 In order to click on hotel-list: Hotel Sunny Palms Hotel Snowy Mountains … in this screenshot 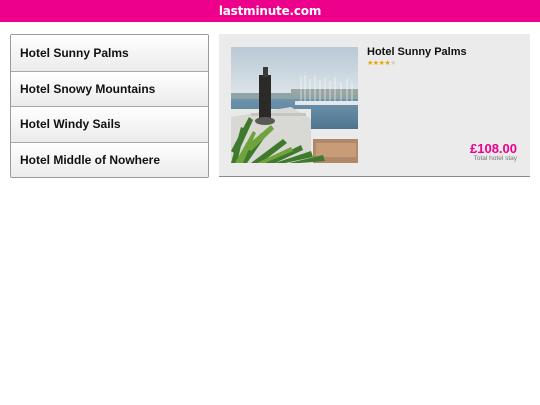, I will do `click(109, 106)`.